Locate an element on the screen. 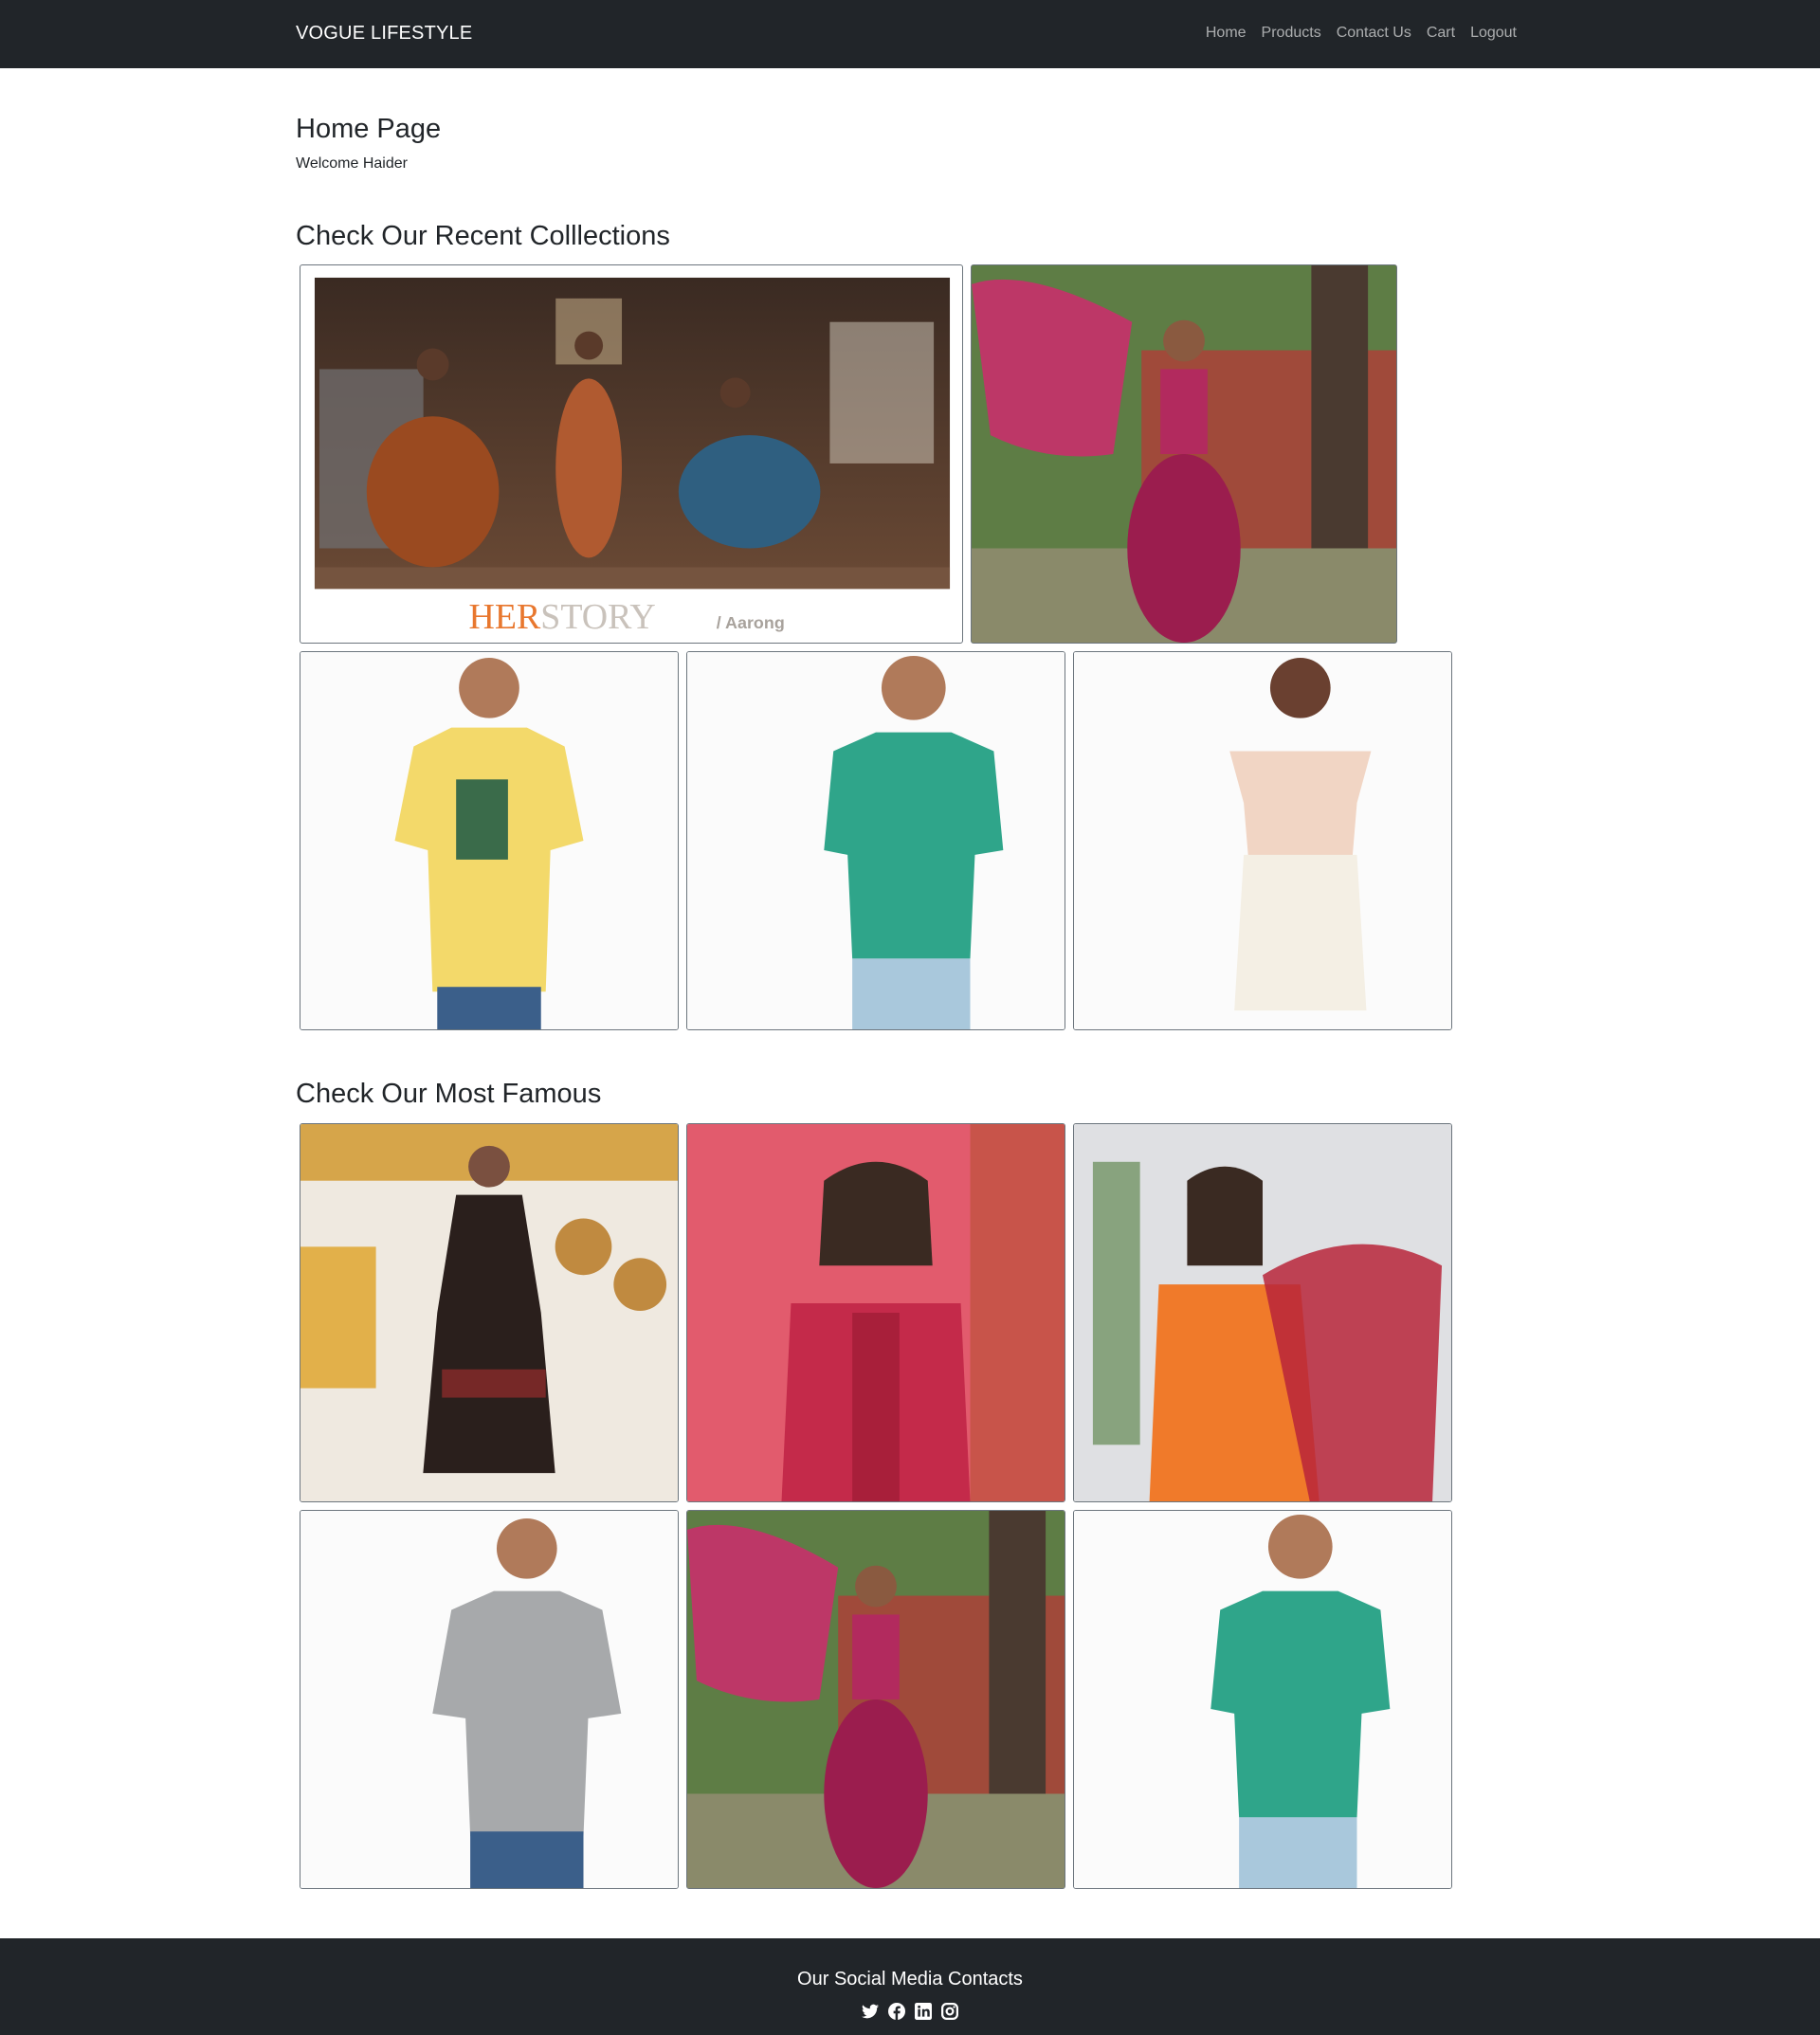  black-dress-illustration is located at coordinates (489, 1312).